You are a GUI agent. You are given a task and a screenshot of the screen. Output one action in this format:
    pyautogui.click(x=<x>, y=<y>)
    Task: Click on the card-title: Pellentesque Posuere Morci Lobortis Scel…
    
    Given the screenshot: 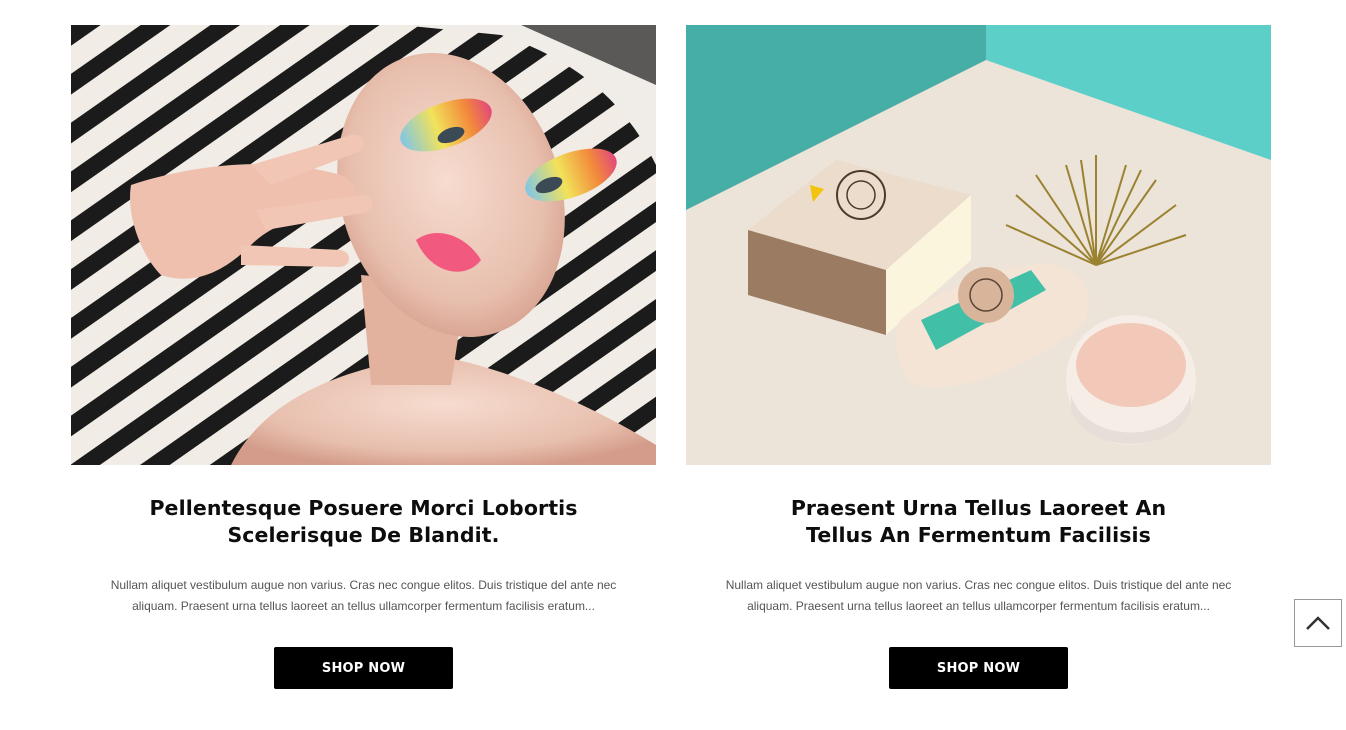 What is the action you would take?
    pyautogui.click(x=363, y=522)
    